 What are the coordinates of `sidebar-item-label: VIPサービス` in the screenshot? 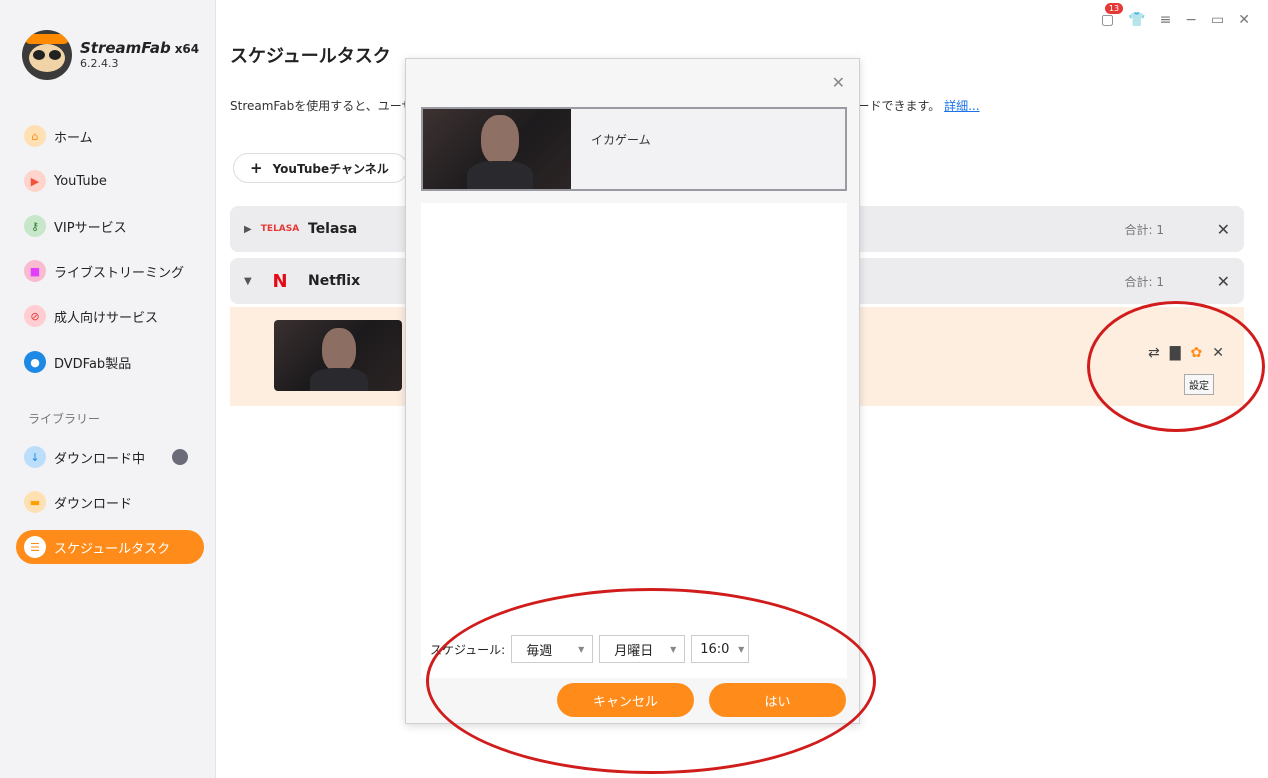 It's located at (90, 228).